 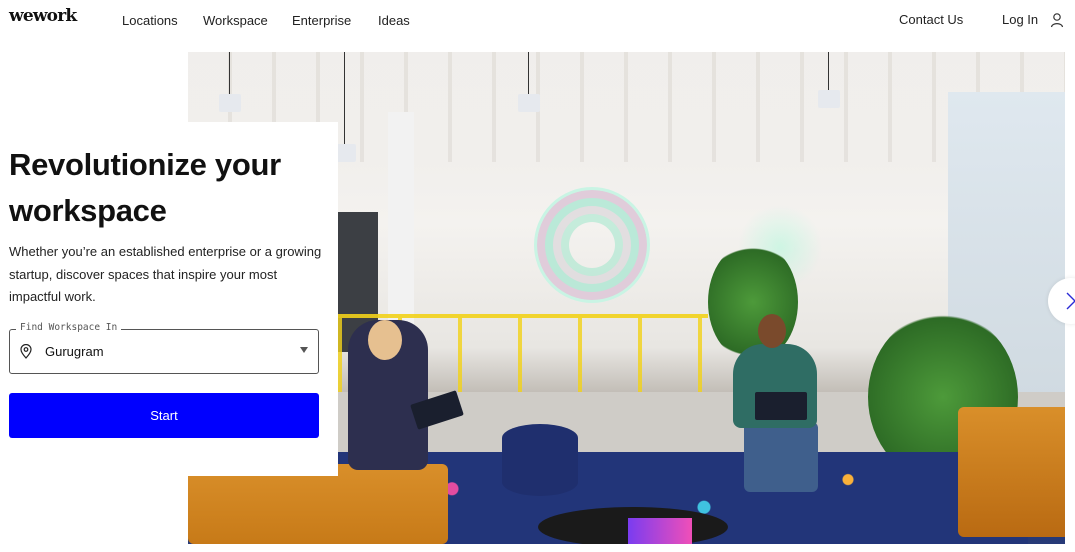 What do you see at coordinates (1020, 19) in the screenshot?
I see `nav-log-in: Log In` at bounding box center [1020, 19].